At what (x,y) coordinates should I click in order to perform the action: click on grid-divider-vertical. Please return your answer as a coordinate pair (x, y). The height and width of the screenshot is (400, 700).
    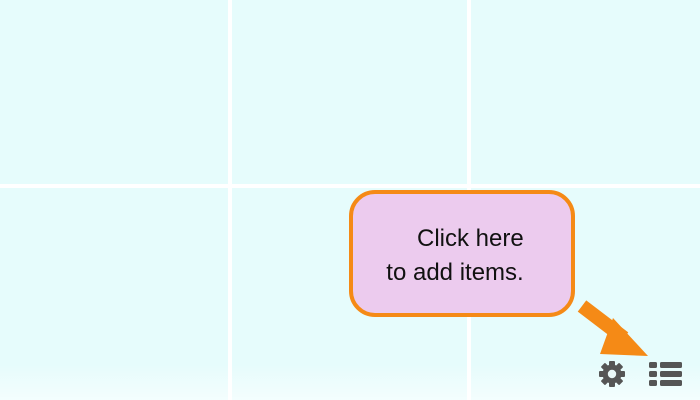
    Looking at the image, I should click on (230, 200).